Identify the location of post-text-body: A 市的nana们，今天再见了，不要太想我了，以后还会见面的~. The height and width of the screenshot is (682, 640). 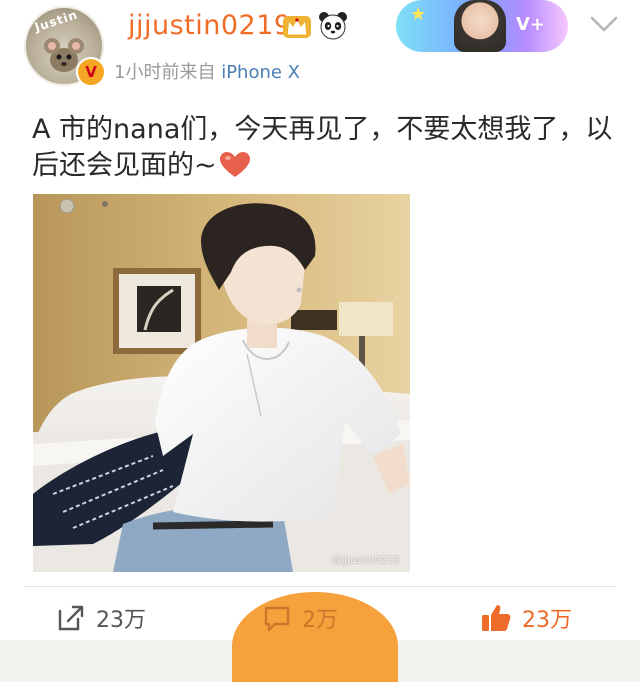
(322, 147).